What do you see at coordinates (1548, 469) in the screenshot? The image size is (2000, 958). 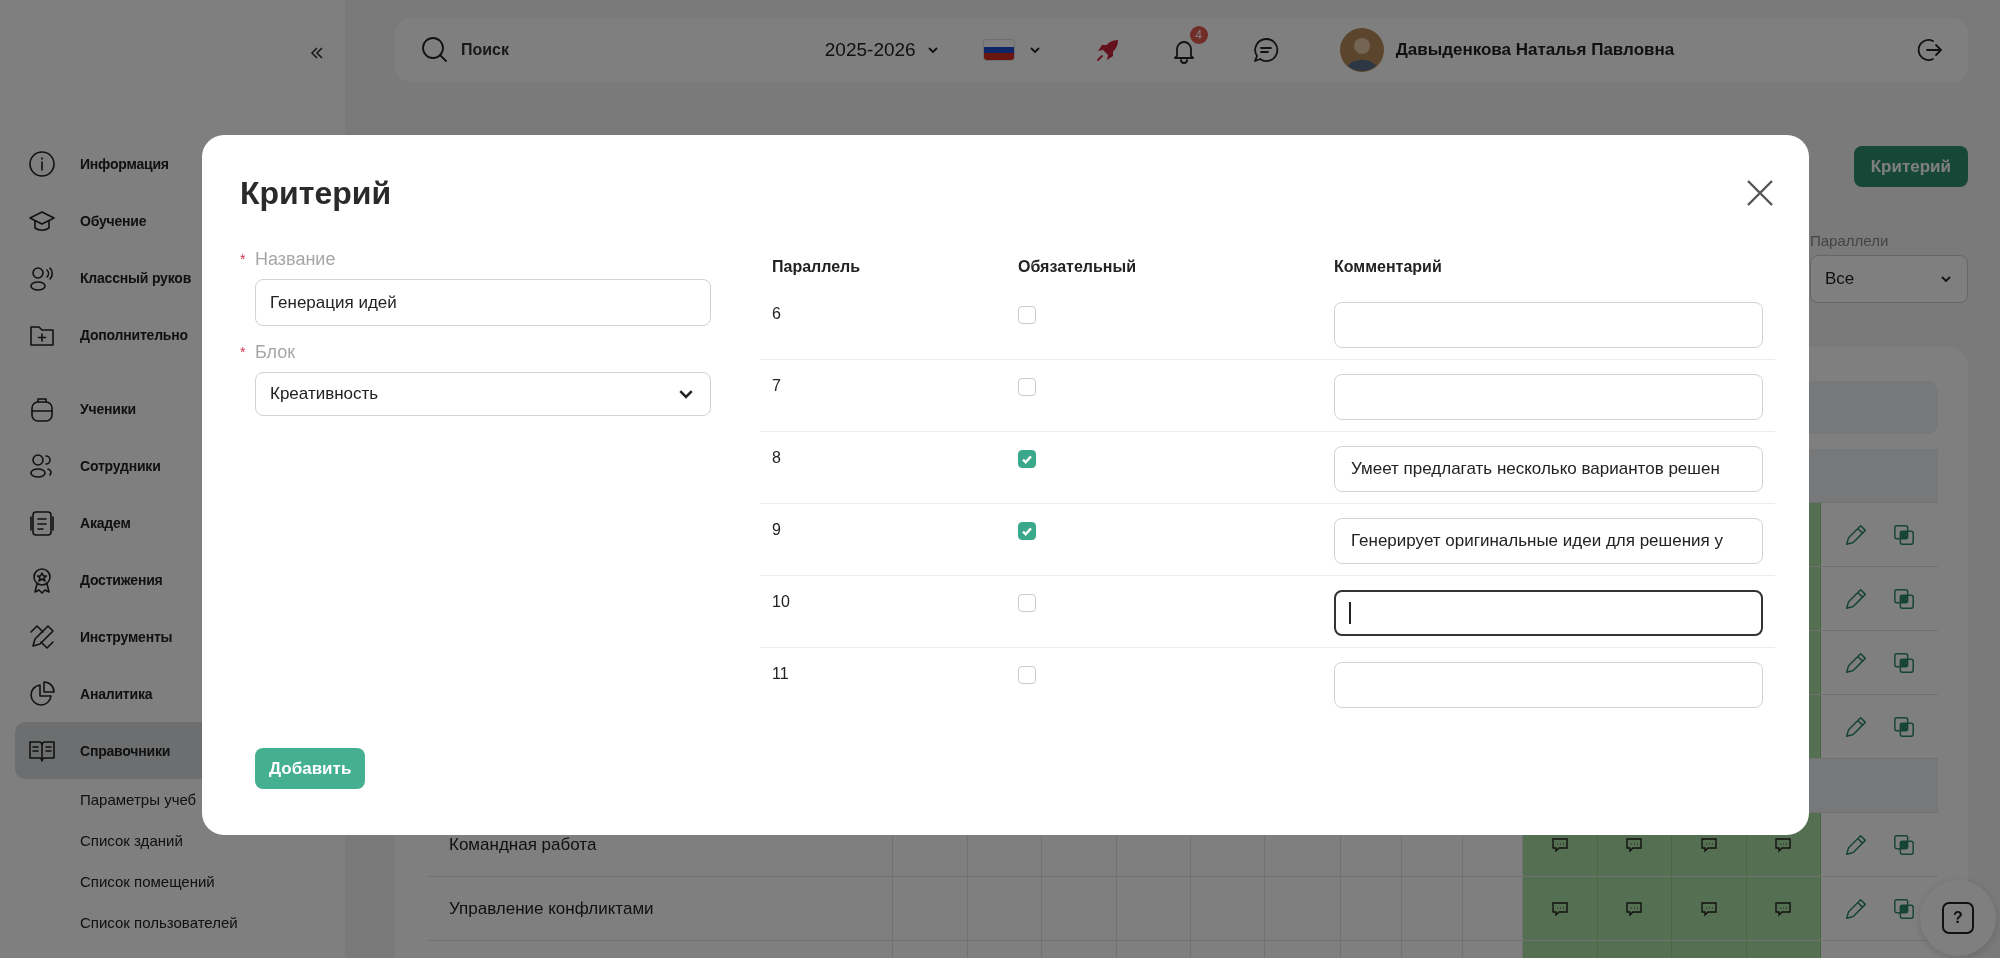 I see `comment-field: Умеет предлагать несколько вариантов решен` at bounding box center [1548, 469].